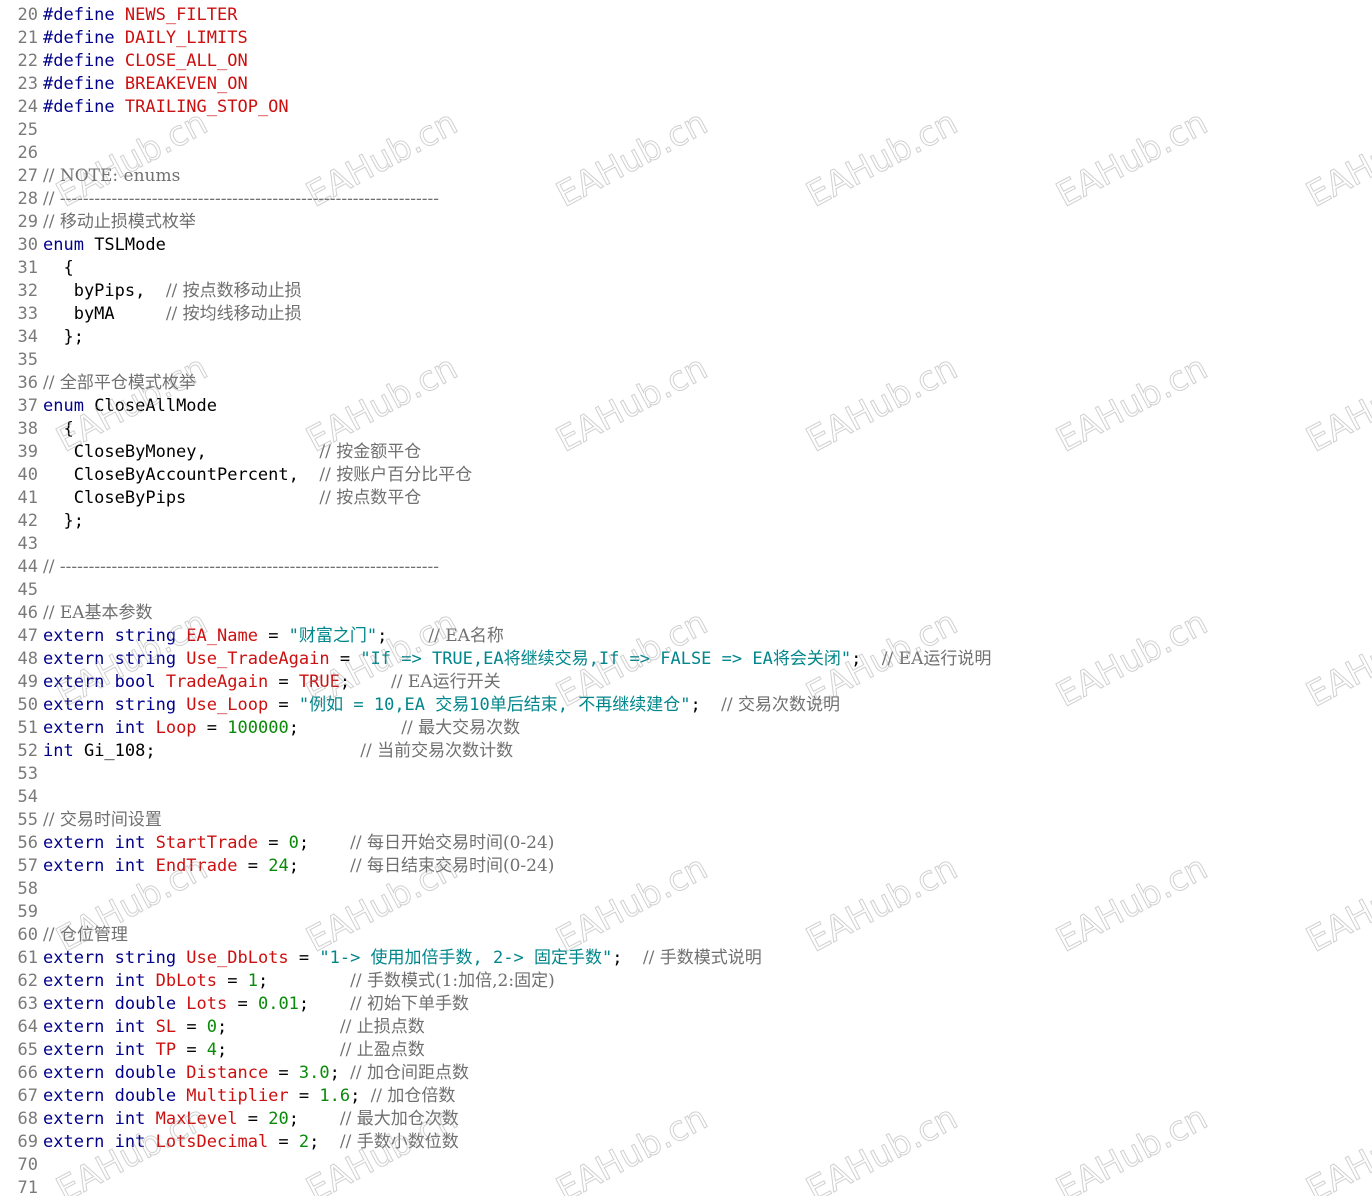 The image size is (1372, 1200). What do you see at coordinates (686, 797) in the screenshot?
I see `code-line: 54` at bounding box center [686, 797].